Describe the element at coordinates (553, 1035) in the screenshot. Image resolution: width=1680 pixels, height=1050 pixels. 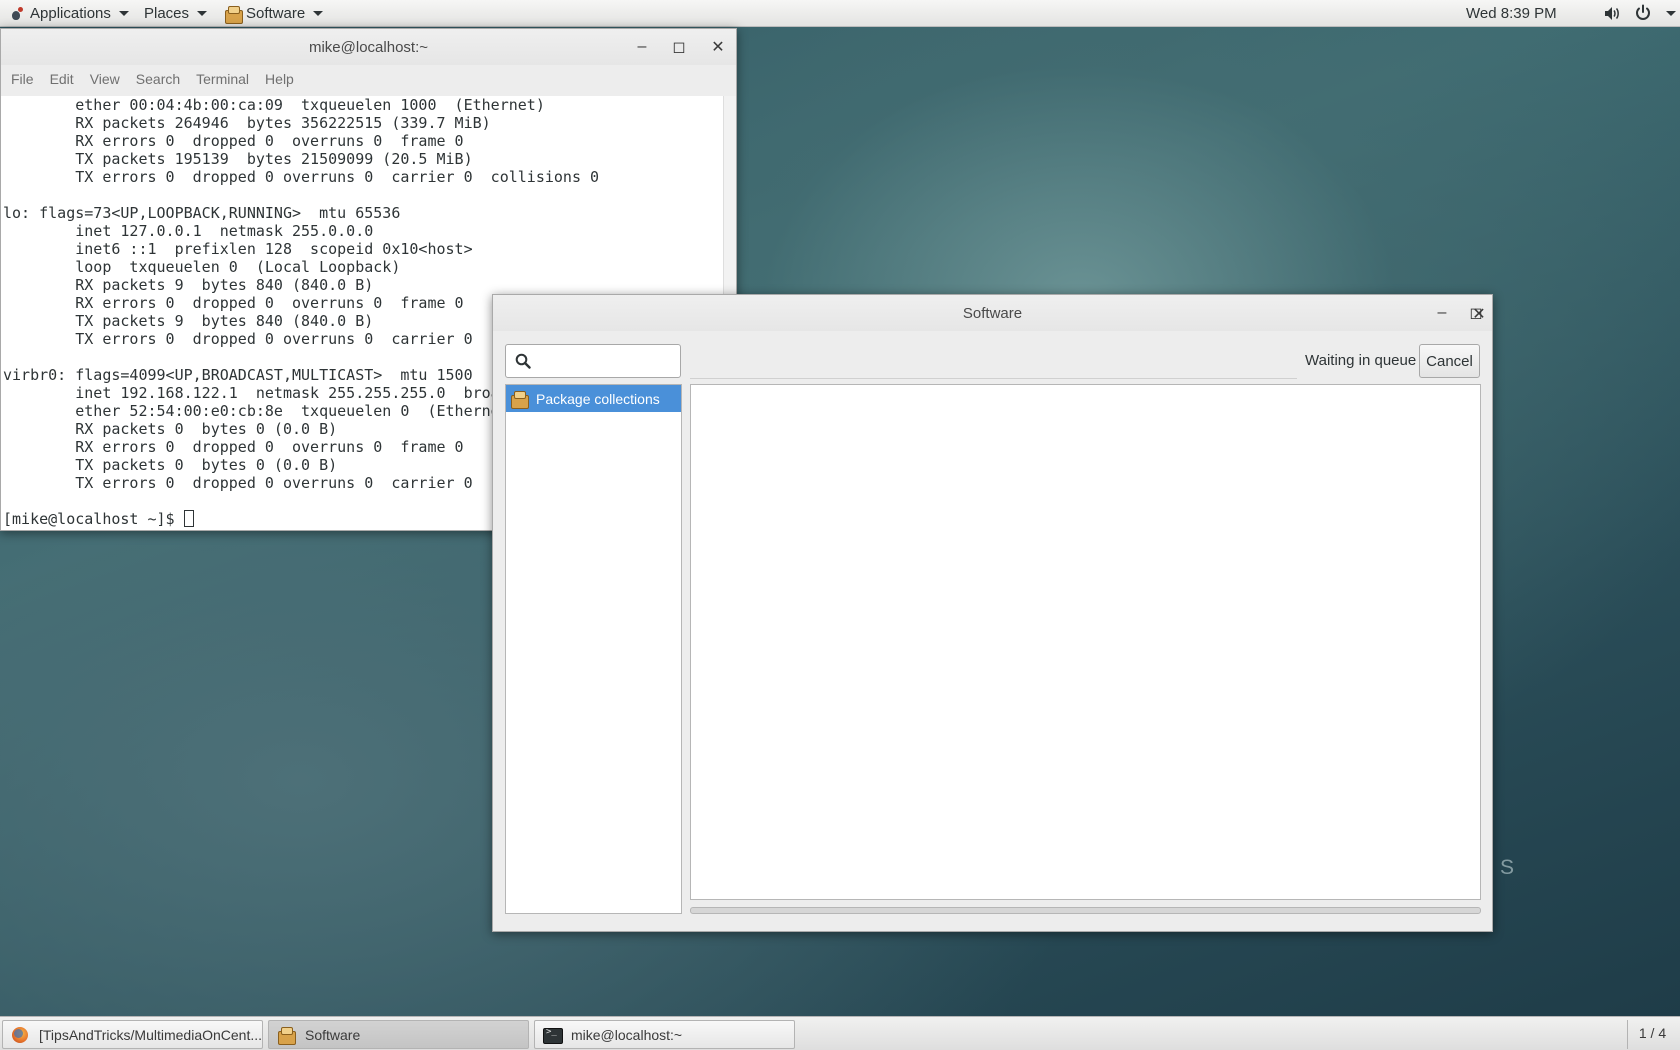
I see `terminal-icon` at that location.